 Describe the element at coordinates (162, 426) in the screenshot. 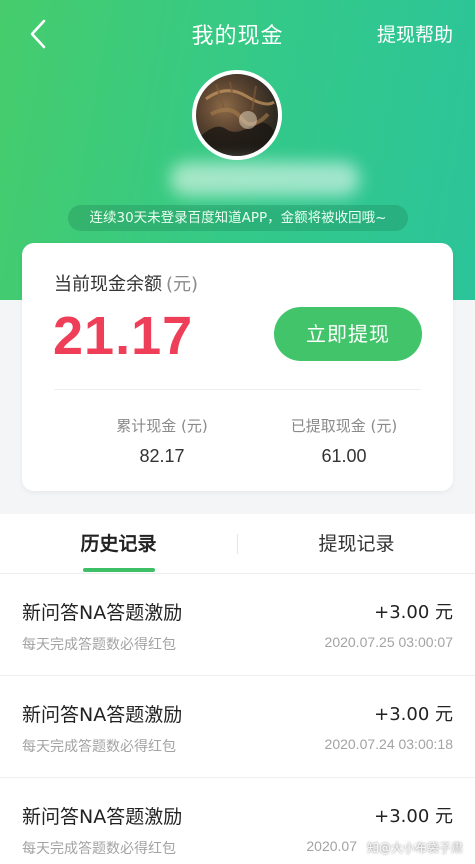

I see `total-cash-label: 累计现金 (元)` at that location.